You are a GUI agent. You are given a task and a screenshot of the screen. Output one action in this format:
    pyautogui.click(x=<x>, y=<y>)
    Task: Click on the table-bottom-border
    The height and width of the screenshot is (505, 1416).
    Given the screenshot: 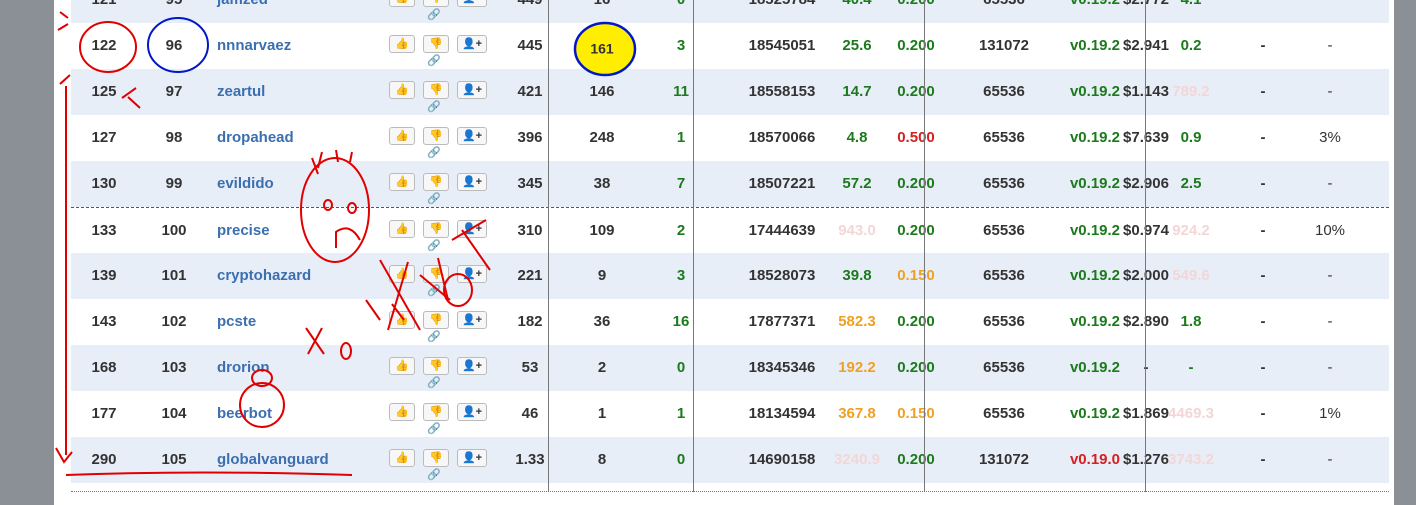 What is the action you would take?
    pyautogui.click(x=730, y=491)
    